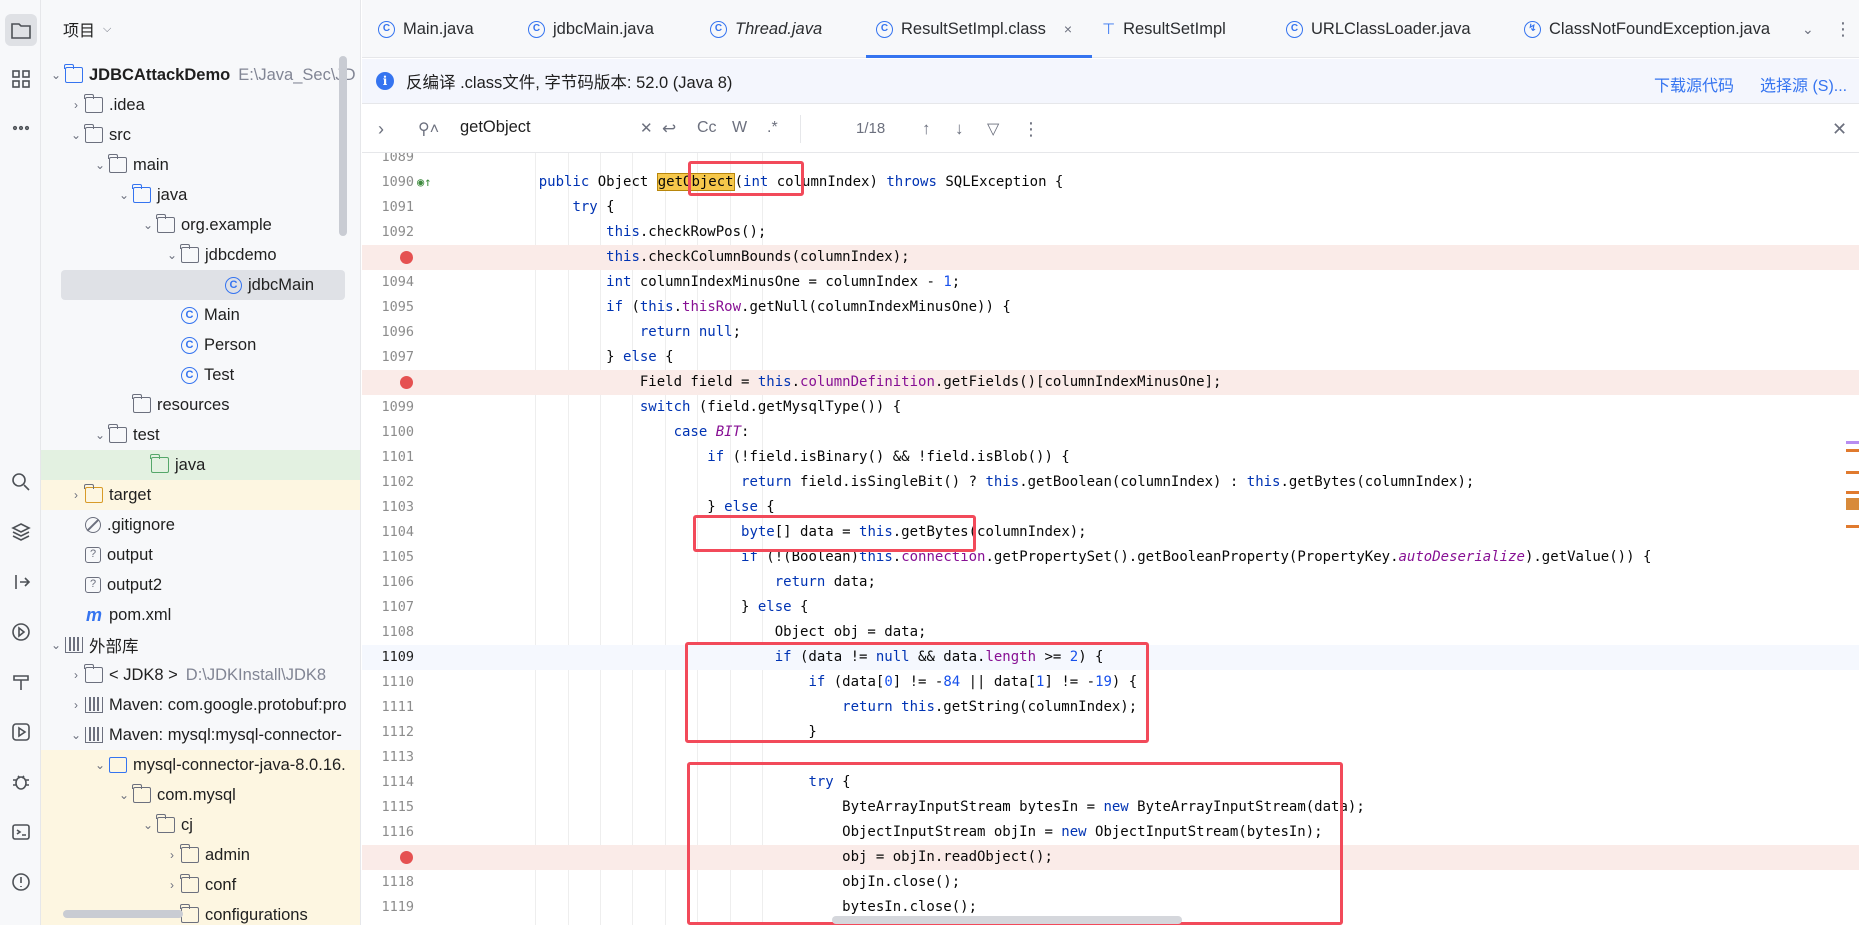 Image resolution: width=1859 pixels, height=925 pixels. I want to click on editor-hscrollbar, so click(1007, 920).